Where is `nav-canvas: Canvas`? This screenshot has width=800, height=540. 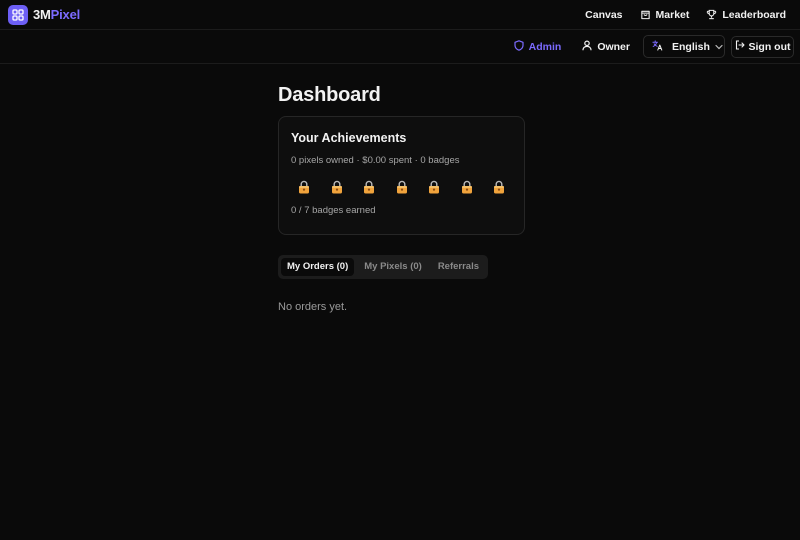 nav-canvas: Canvas is located at coordinates (603, 15).